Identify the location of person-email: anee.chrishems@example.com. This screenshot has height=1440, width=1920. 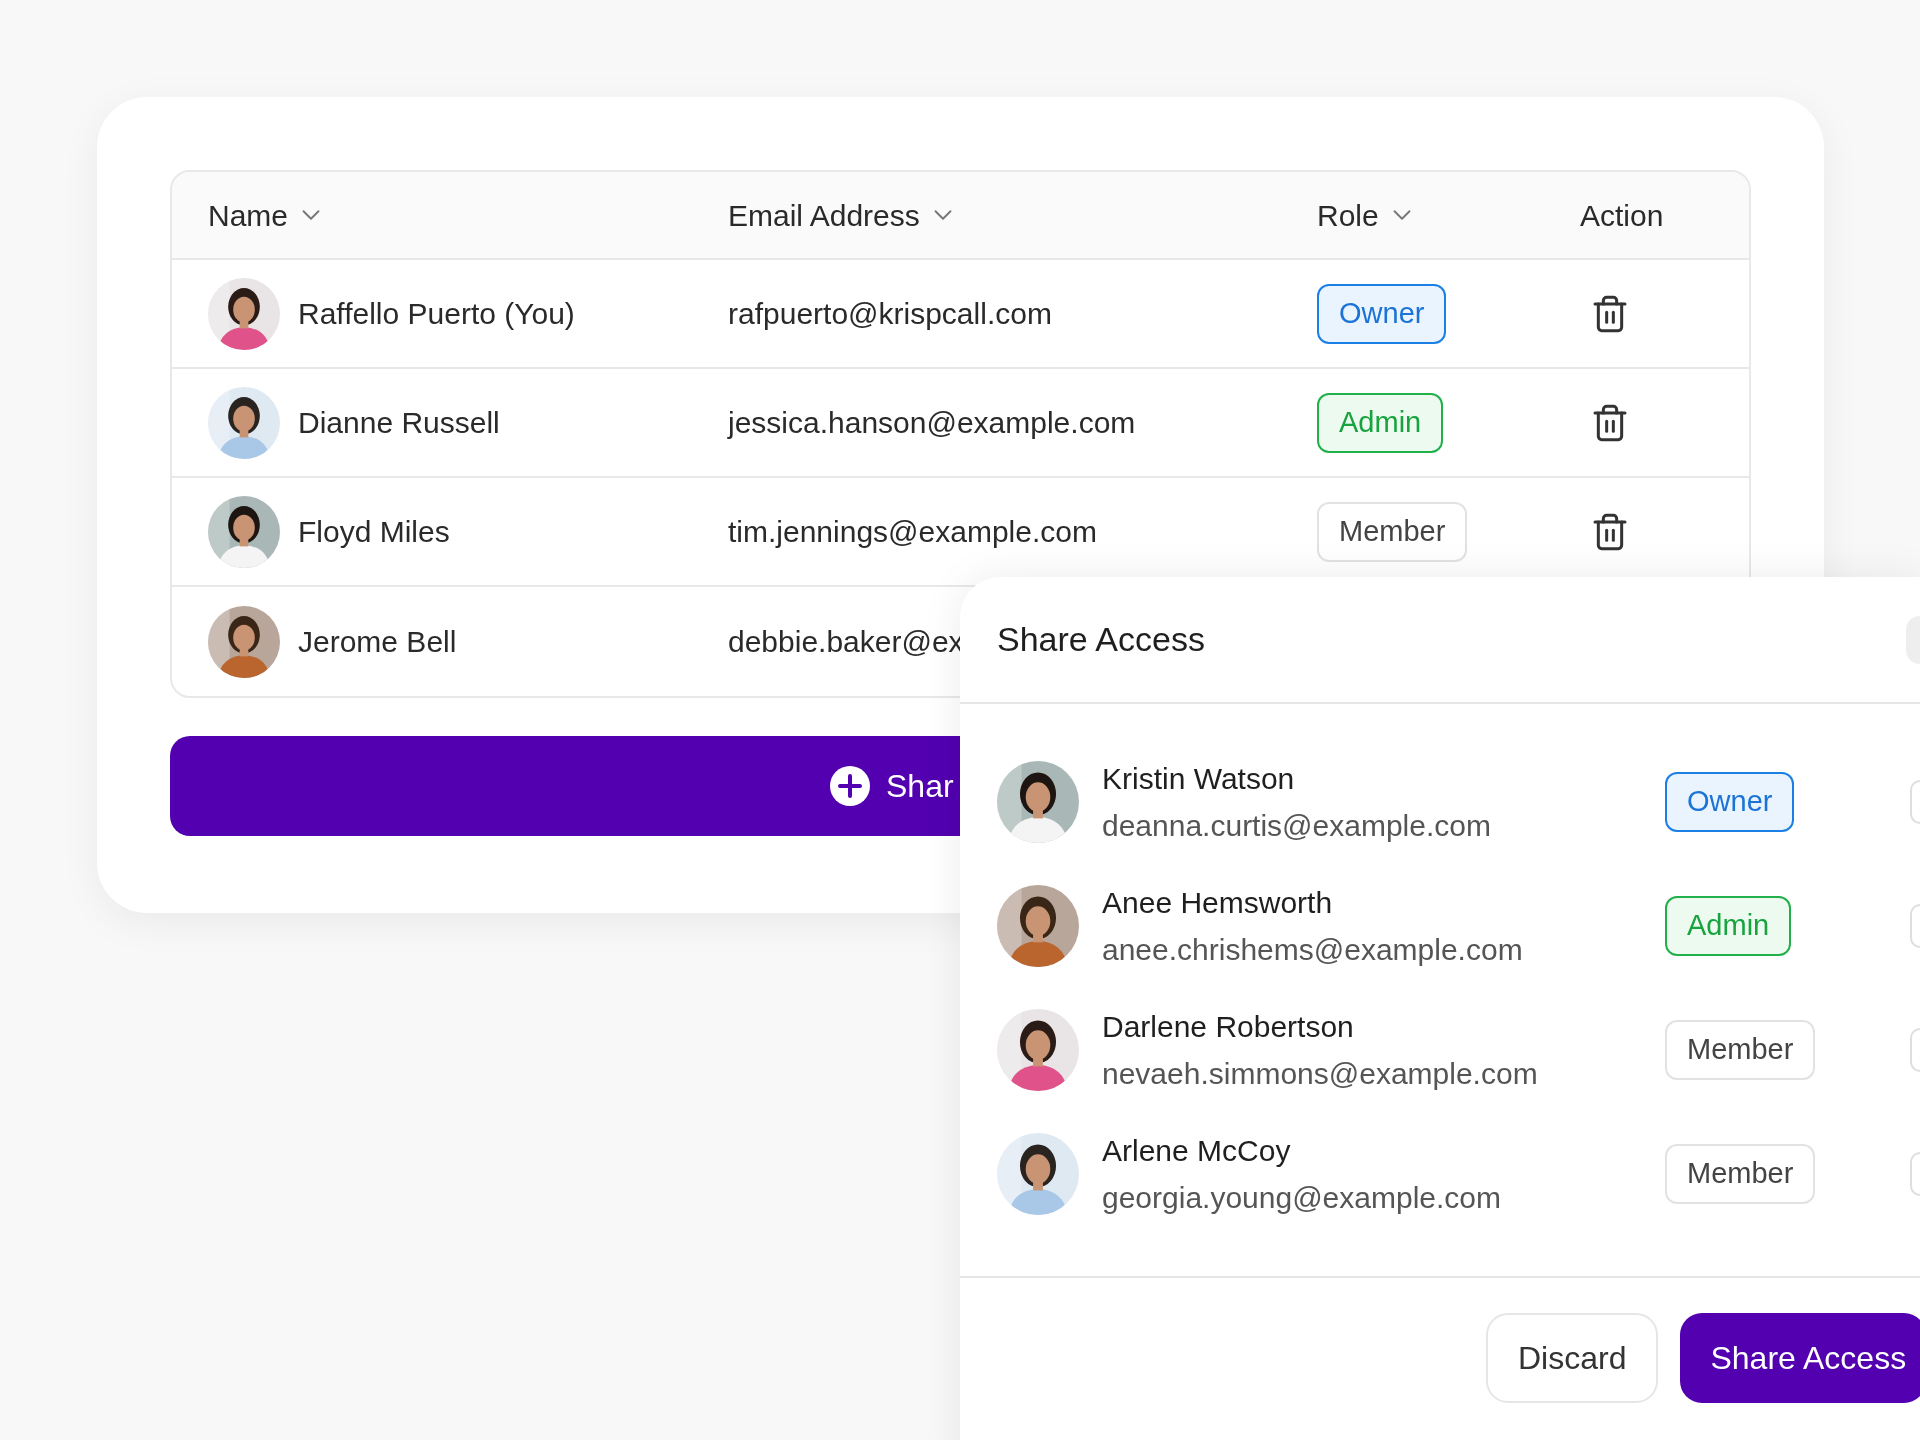
(1313, 949).